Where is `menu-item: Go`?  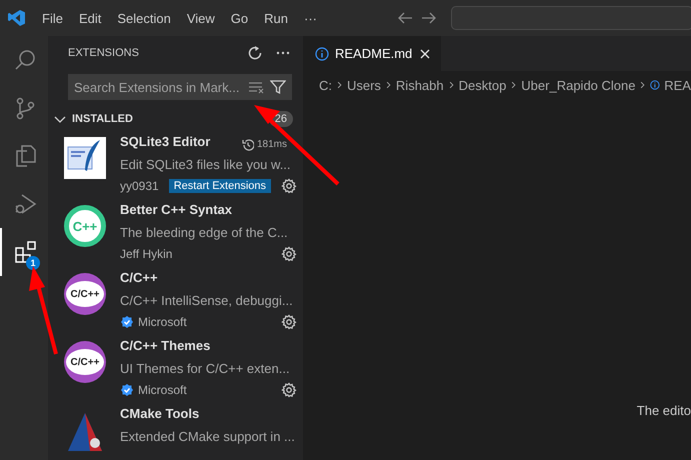
menu-item: Go is located at coordinates (239, 18).